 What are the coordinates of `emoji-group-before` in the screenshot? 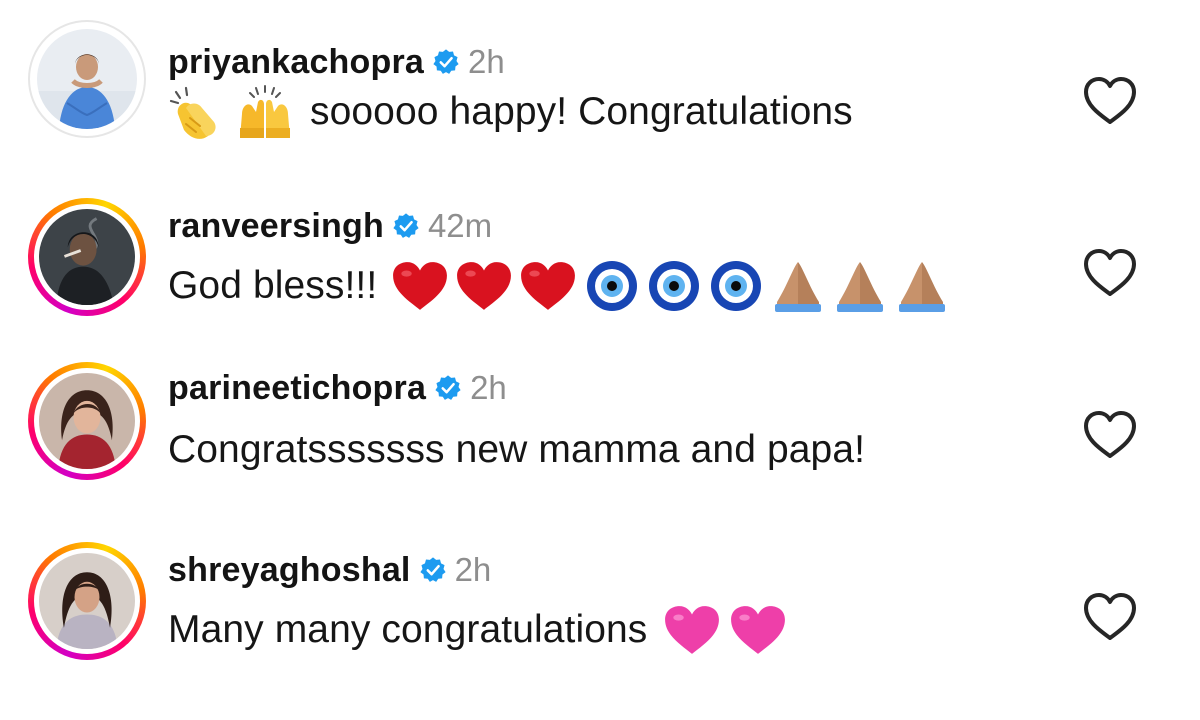 It's located at (232, 112).